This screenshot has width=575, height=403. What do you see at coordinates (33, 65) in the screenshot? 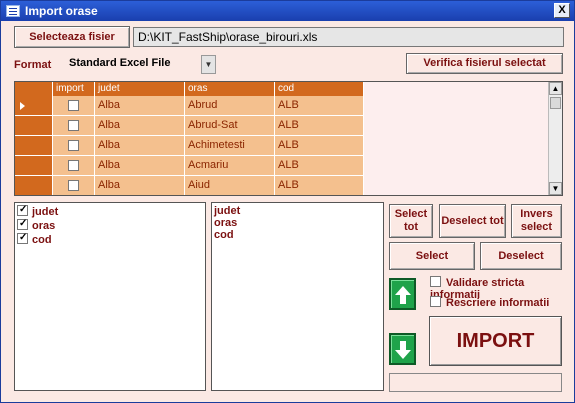
I see `format-label: Format` at bounding box center [33, 65].